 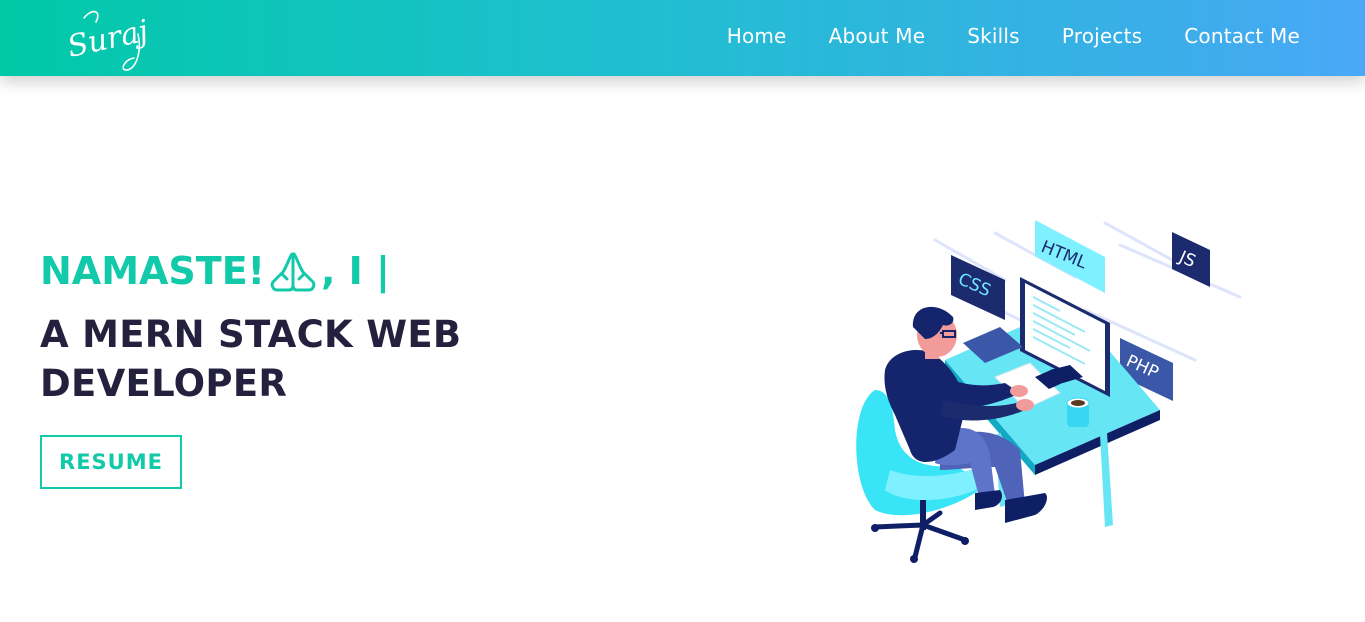 What do you see at coordinates (1070, 256) in the screenshot?
I see `html-tag: HTML` at bounding box center [1070, 256].